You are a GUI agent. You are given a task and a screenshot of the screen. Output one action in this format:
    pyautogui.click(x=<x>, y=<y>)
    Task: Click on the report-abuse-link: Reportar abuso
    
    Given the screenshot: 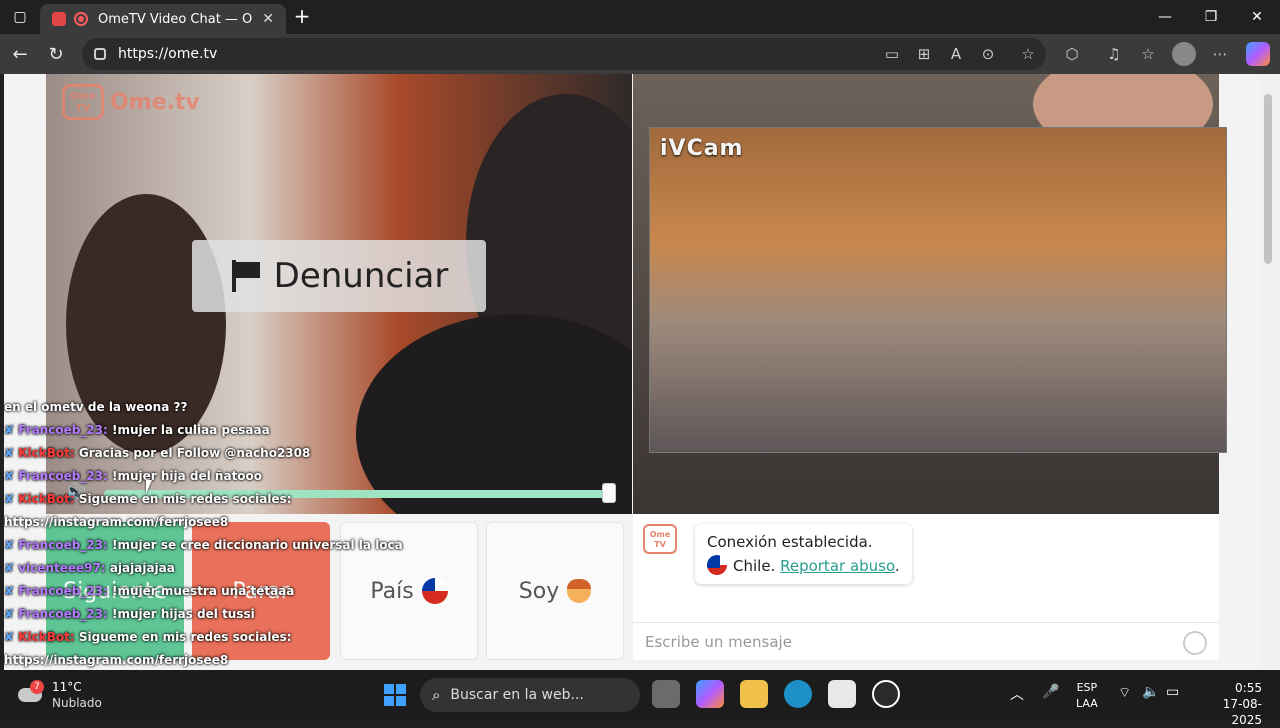 What is the action you would take?
    pyautogui.click(x=837, y=566)
    